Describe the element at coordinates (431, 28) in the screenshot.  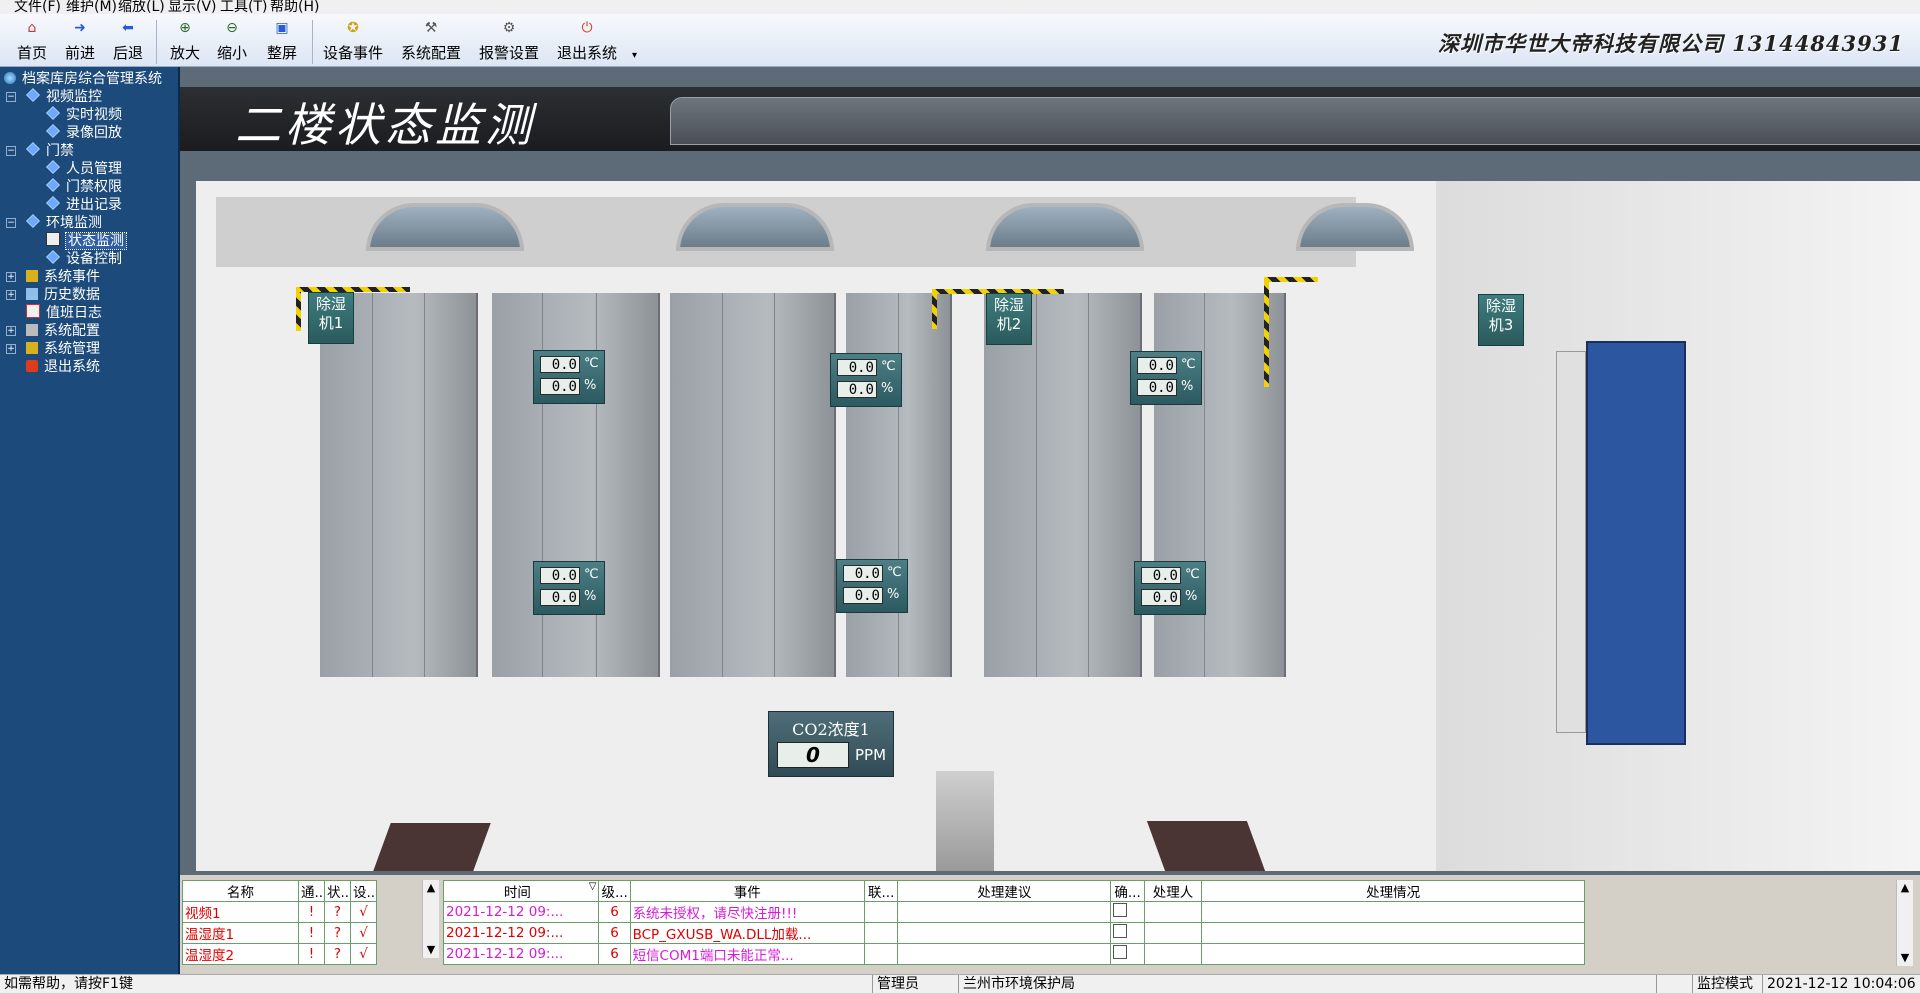
I see `tools-icon: ⚒` at that location.